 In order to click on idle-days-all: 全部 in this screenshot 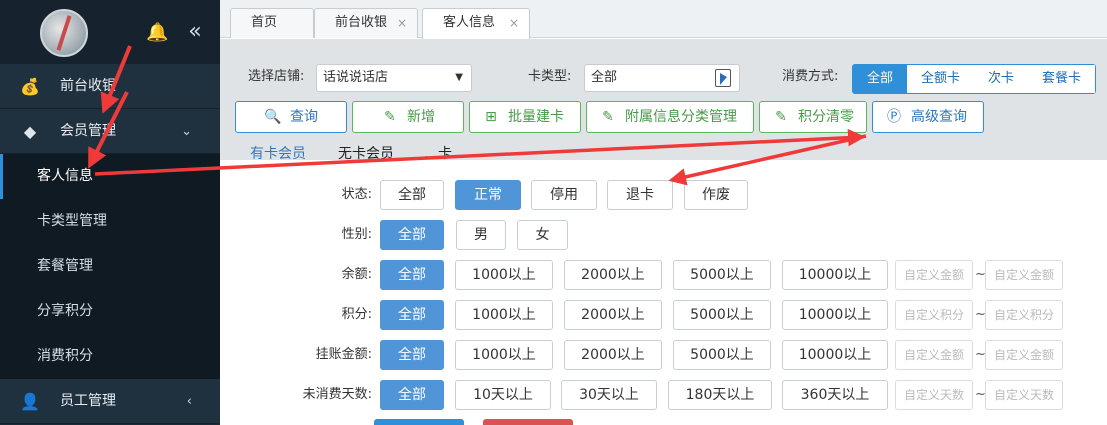, I will do `click(412, 395)`.